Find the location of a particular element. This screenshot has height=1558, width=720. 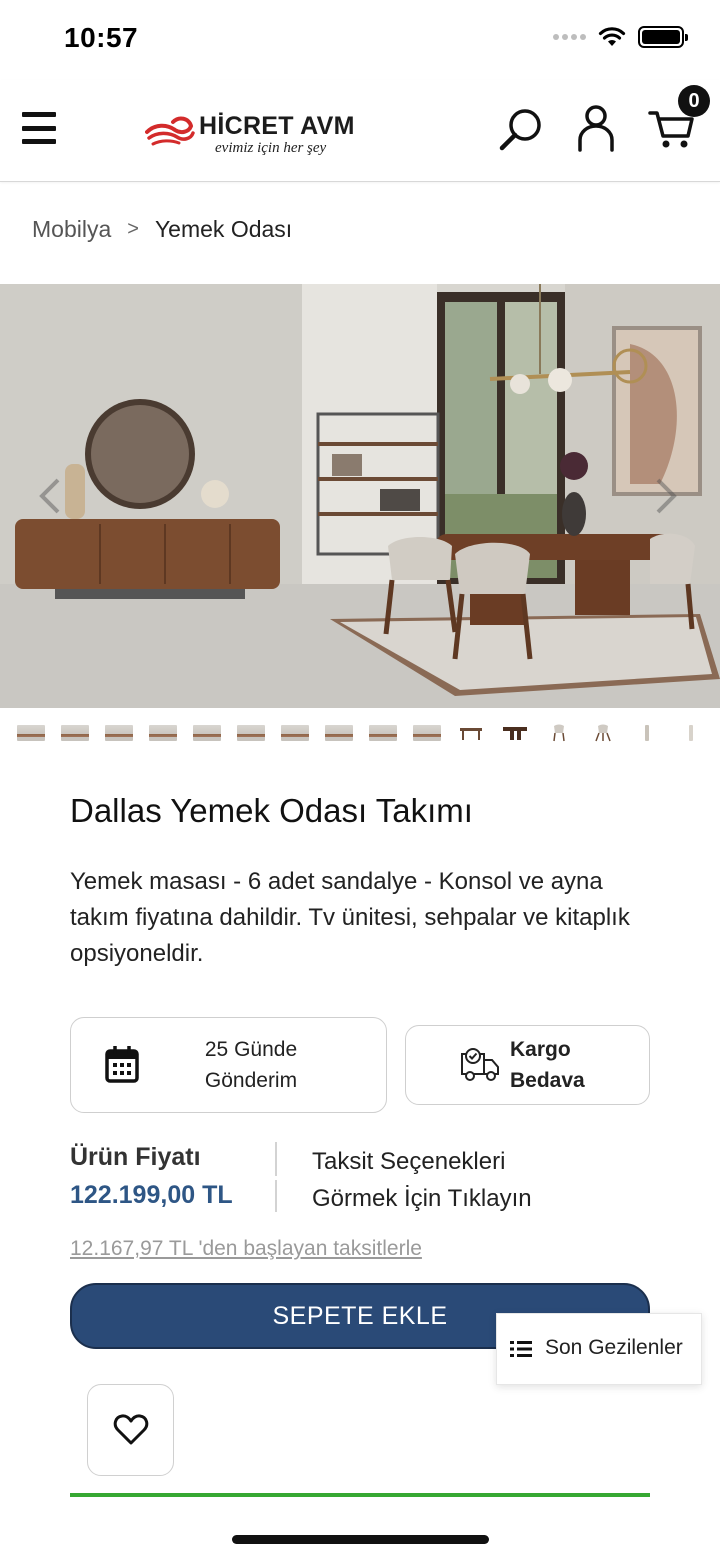

heart-icon is located at coordinates (130, 1429).